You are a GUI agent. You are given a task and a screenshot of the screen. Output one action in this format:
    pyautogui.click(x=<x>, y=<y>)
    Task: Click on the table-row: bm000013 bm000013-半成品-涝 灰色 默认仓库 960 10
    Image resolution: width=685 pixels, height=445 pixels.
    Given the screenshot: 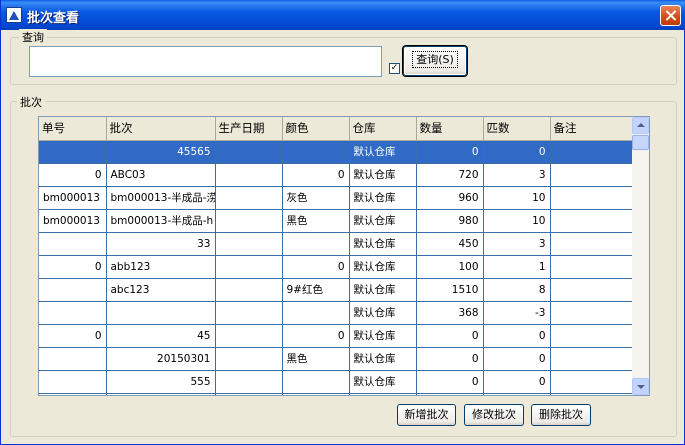 What is the action you would take?
    pyautogui.click(x=336, y=198)
    